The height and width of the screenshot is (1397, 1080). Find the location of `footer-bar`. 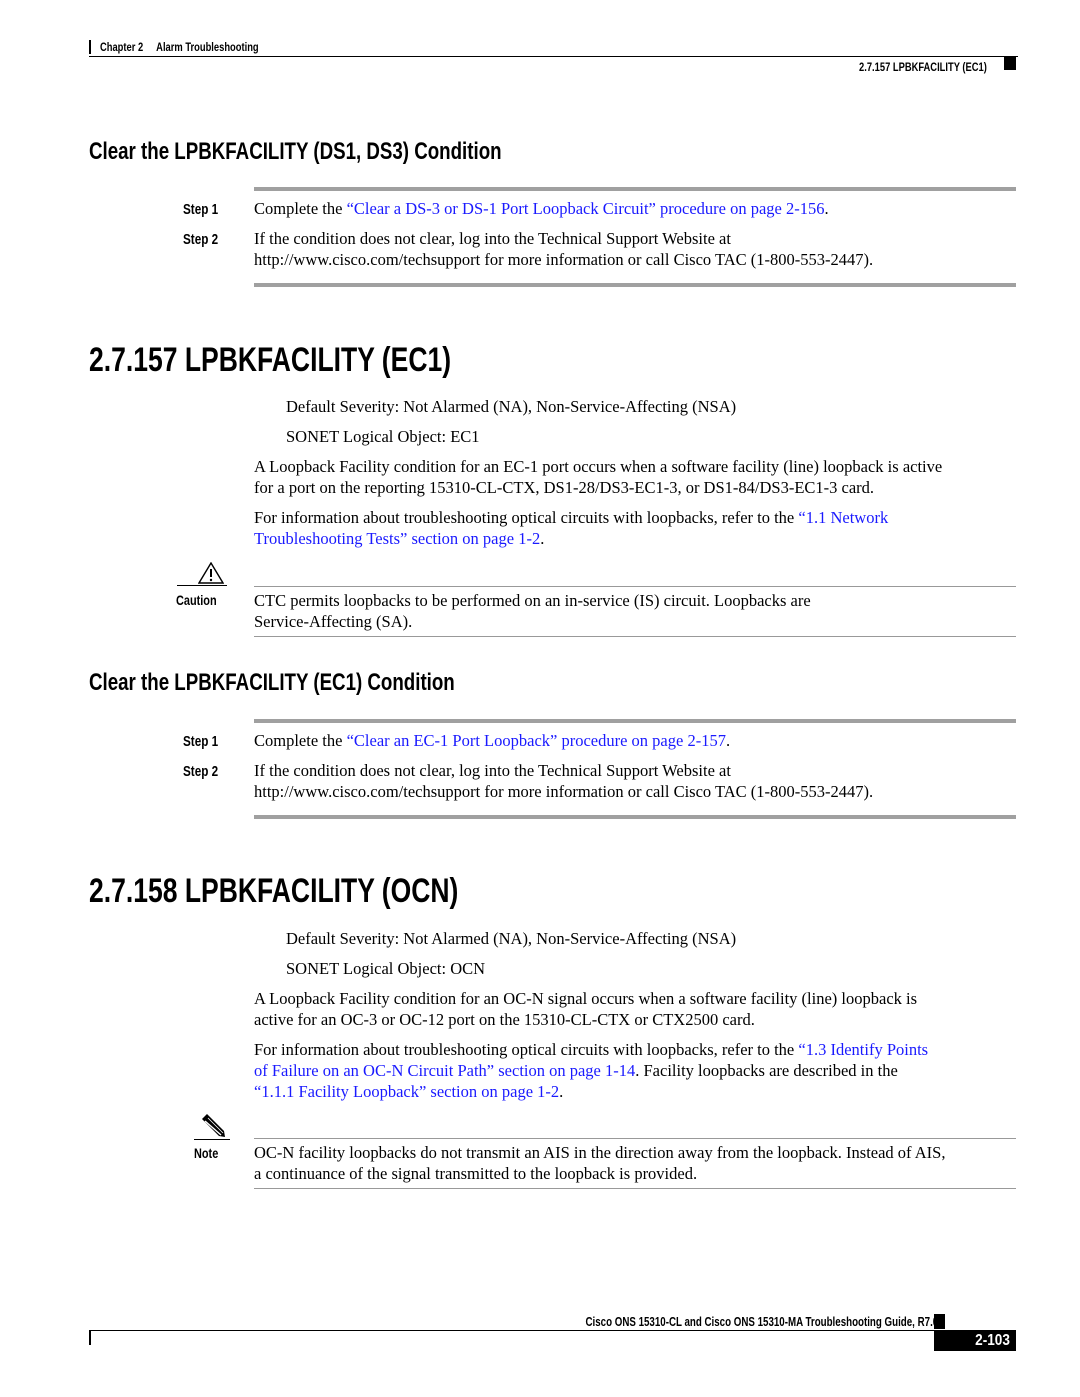

footer-bar is located at coordinates (90, 1338).